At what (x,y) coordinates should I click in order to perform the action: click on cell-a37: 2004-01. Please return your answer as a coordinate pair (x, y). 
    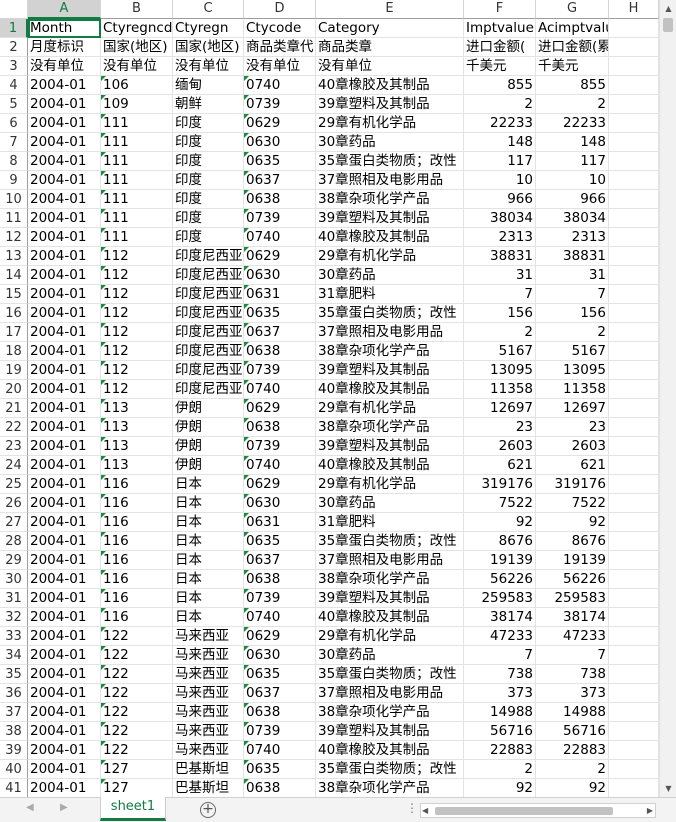
    Looking at the image, I should click on (64, 712).